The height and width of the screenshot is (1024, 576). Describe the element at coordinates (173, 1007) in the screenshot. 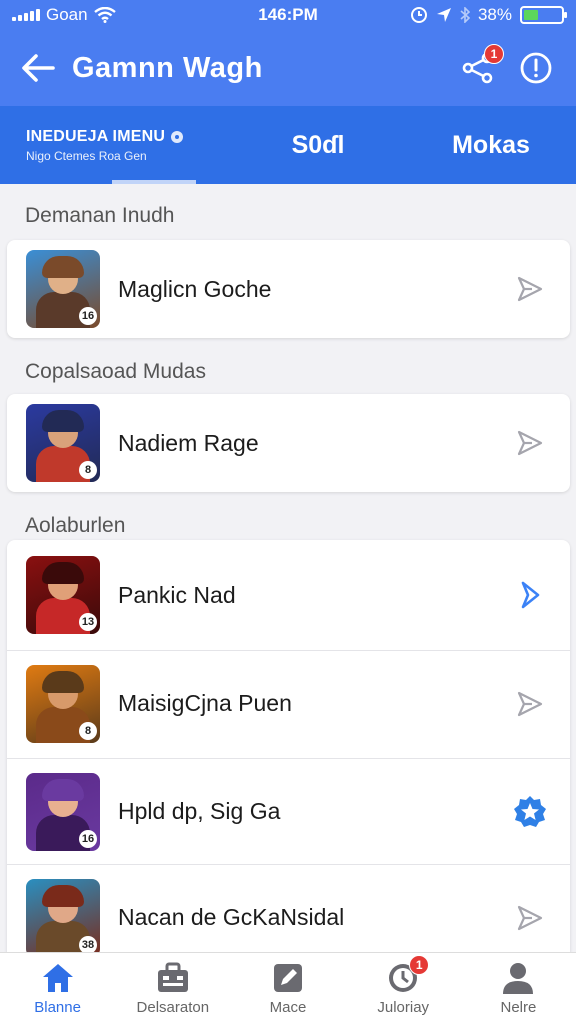

I see `nav-label: Delsaraton` at that location.